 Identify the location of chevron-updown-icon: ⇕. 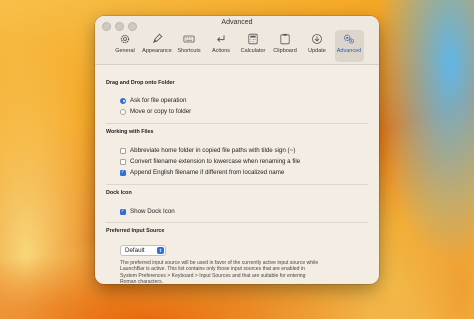
(160, 250).